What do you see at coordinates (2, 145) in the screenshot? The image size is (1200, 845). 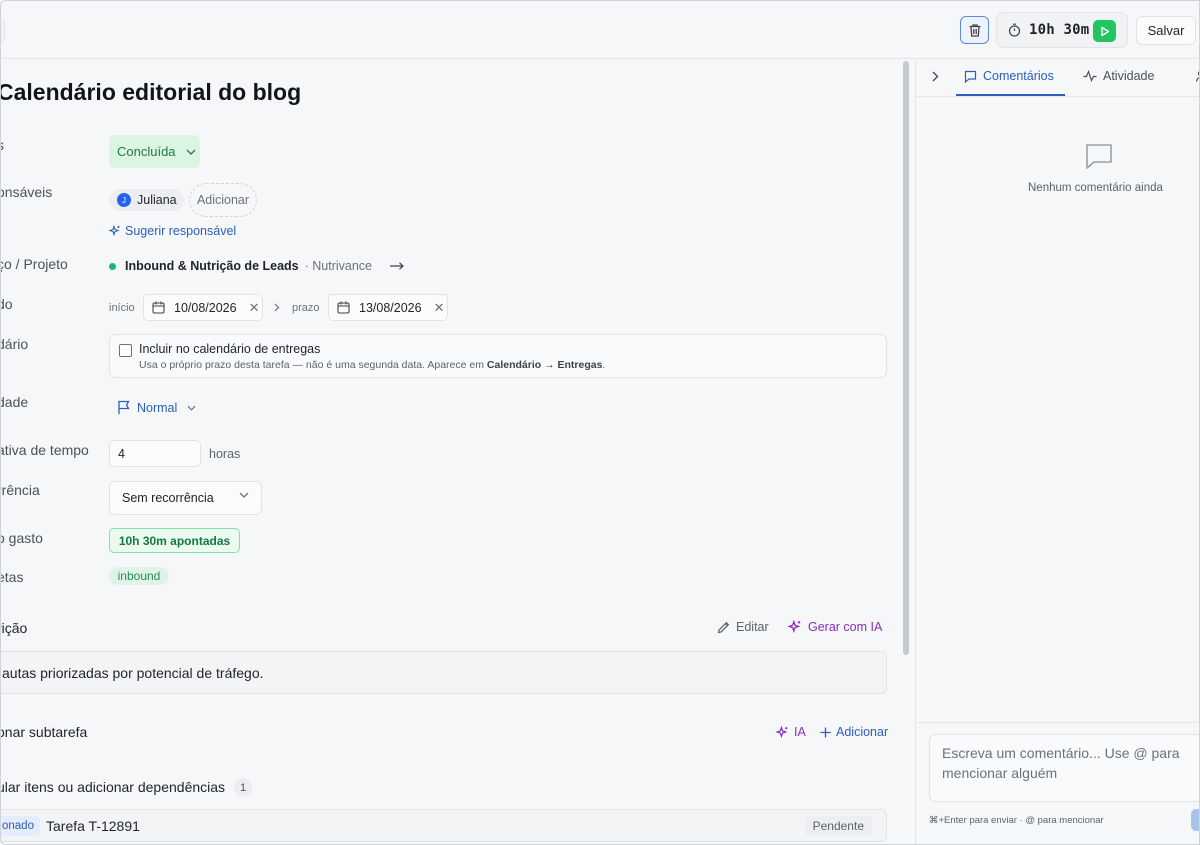 I see `status-label: s` at bounding box center [2, 145].